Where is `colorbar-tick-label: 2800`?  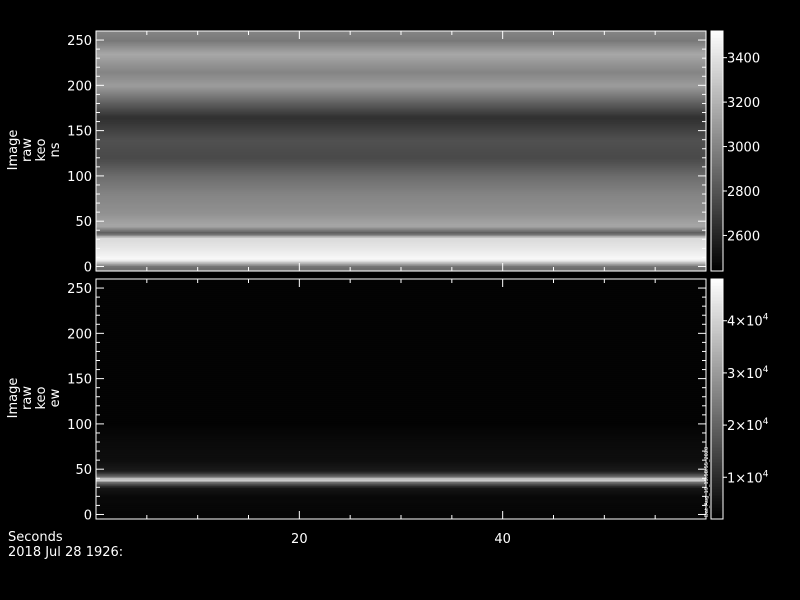
colorbar-tick-label: 2800 is located at coordinates (743, 192).